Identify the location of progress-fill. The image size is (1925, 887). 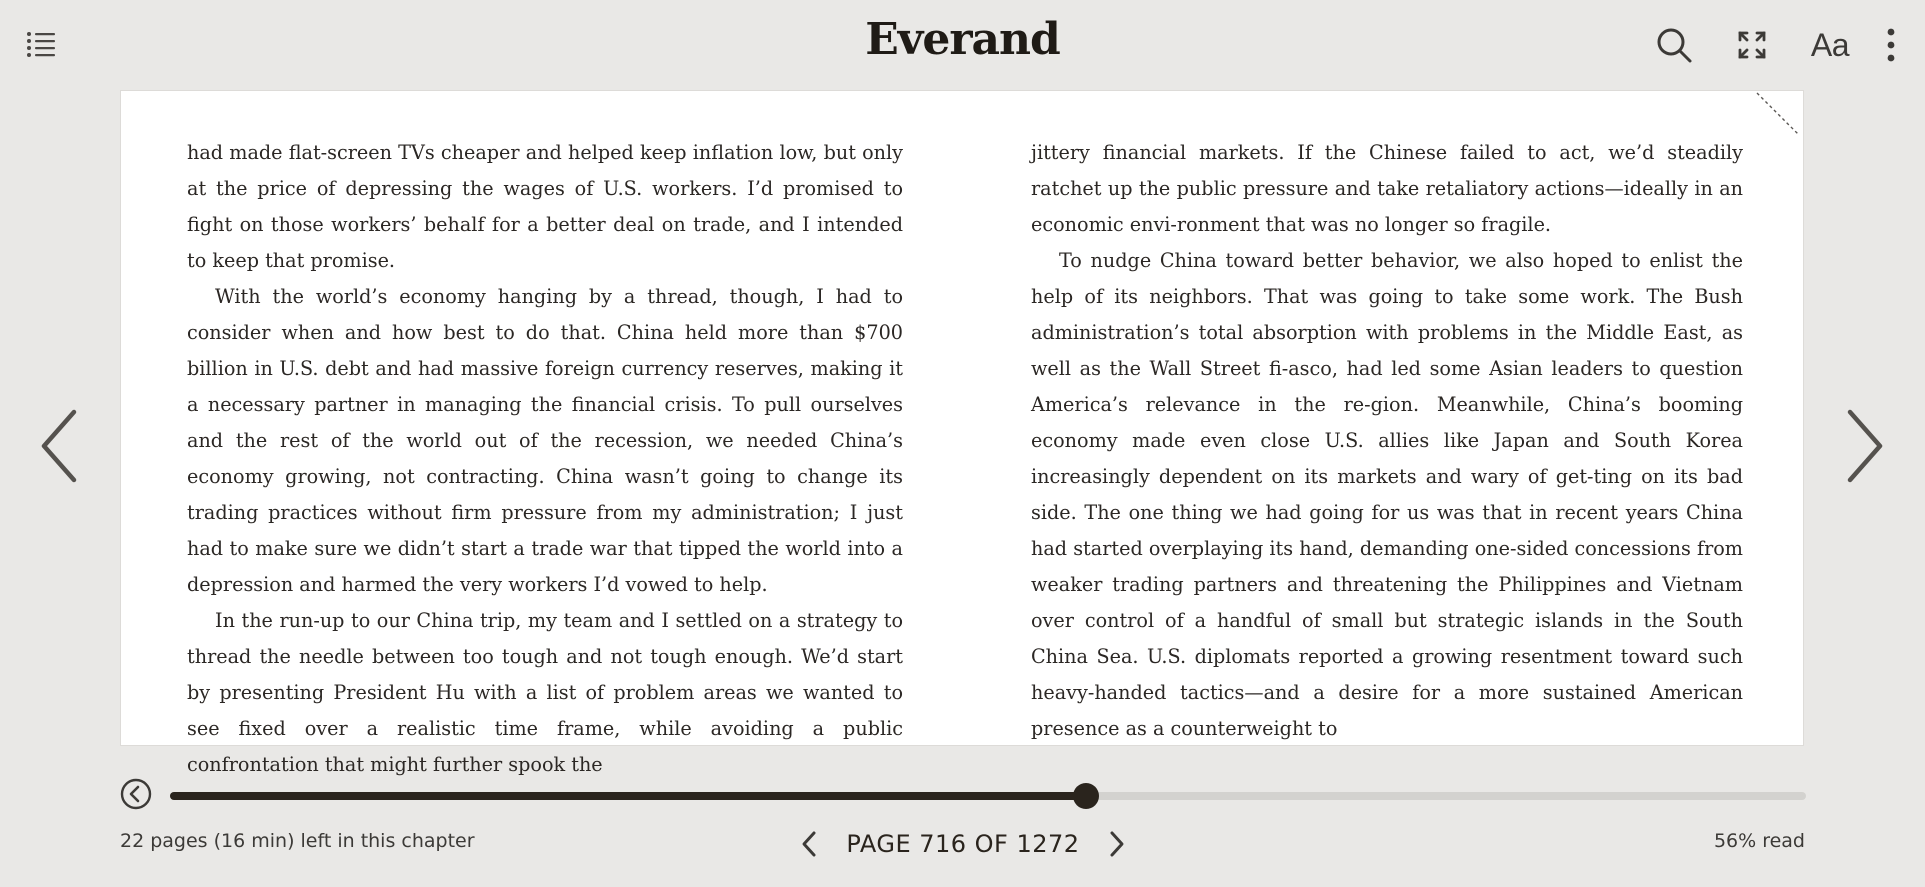
(628, 796).